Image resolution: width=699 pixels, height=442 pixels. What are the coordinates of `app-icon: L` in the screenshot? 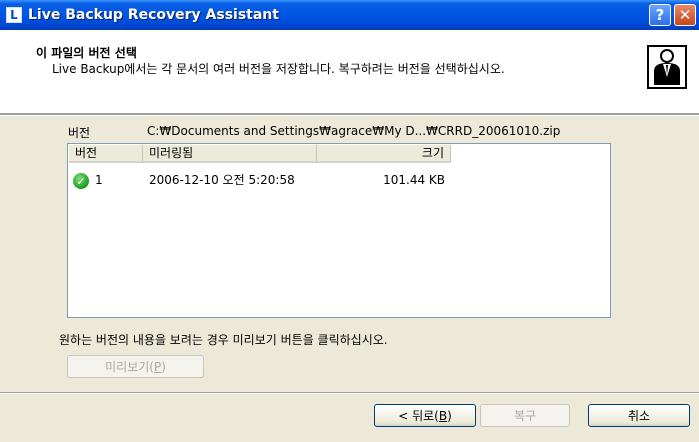 It's located at (14, 15).